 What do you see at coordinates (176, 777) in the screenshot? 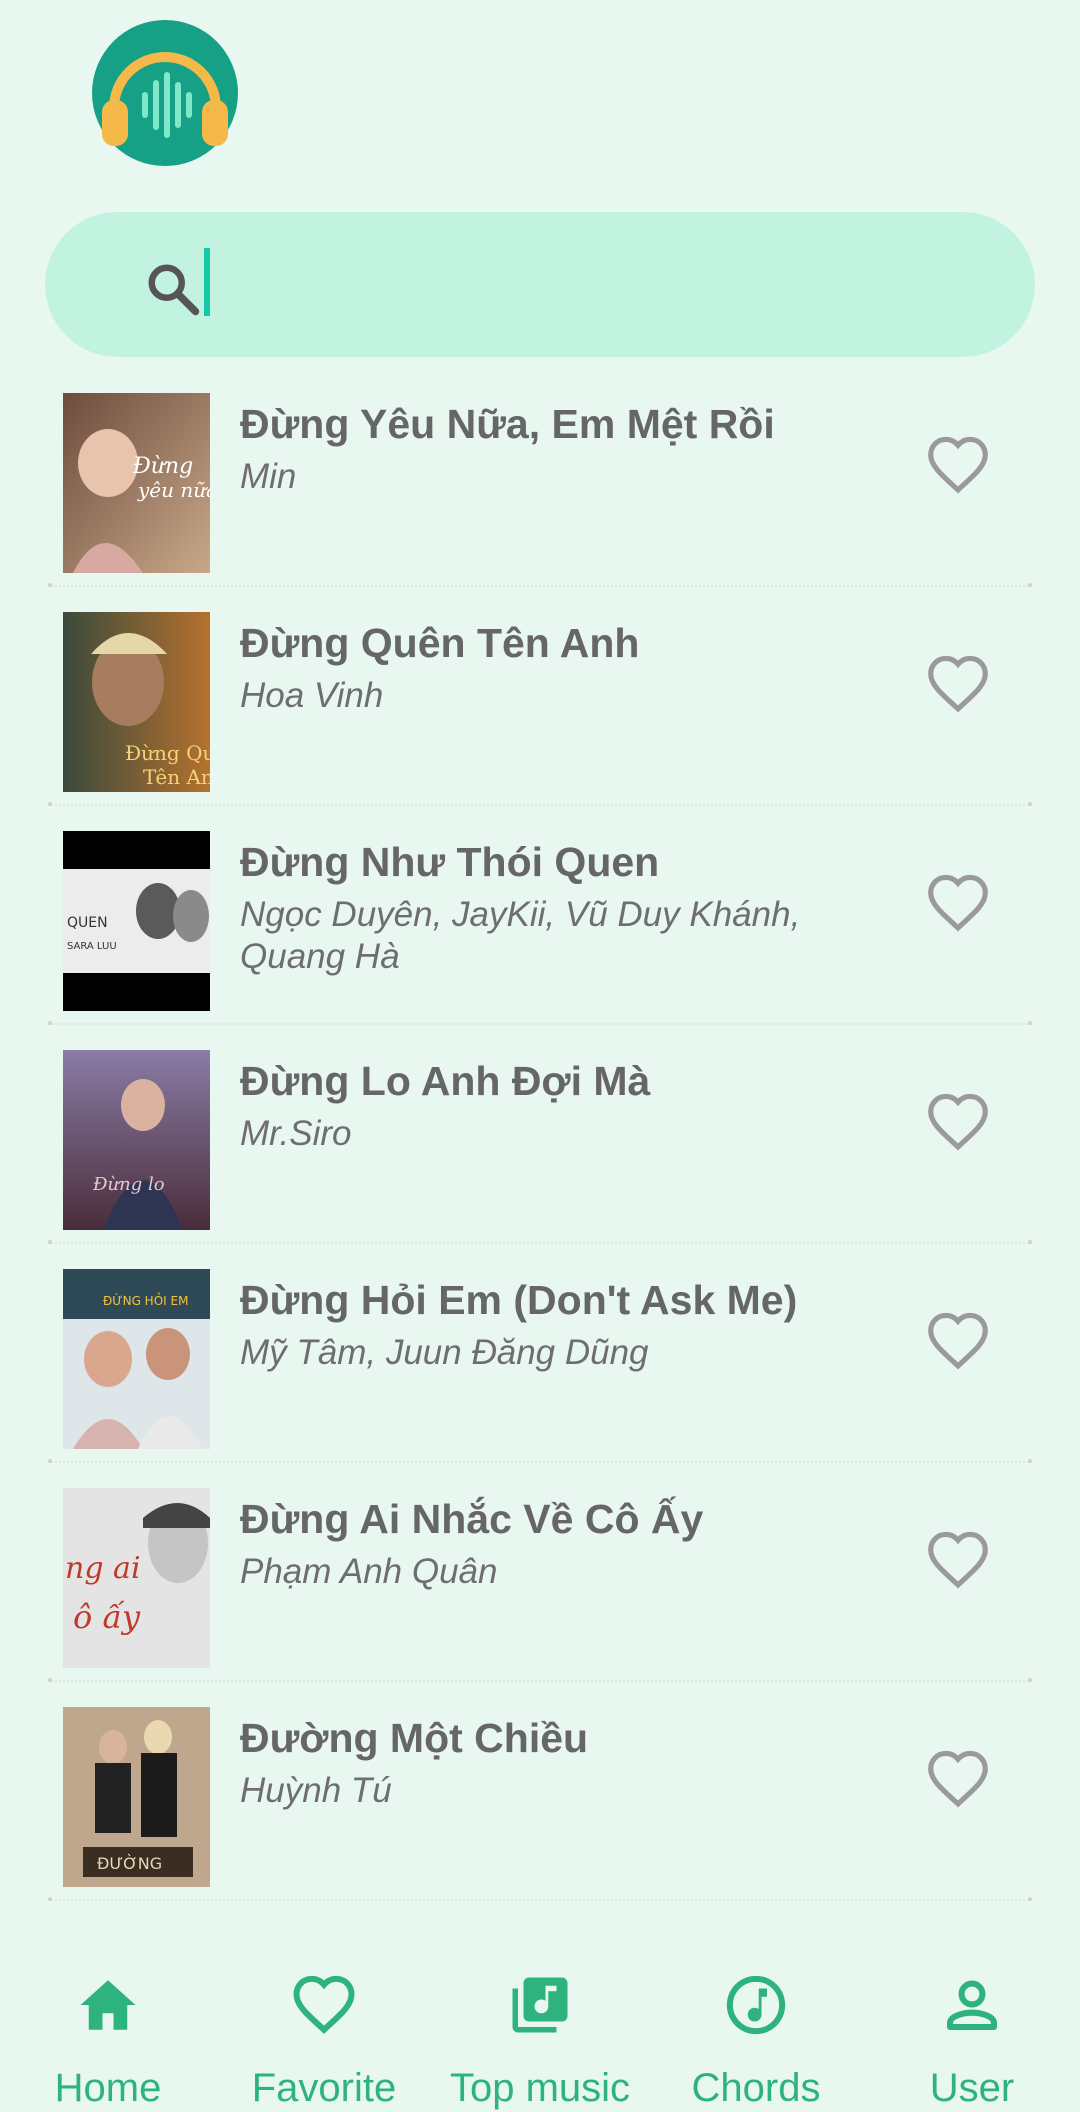
I see `svg-text: Tên Anh` at bounding box center [176, 777].